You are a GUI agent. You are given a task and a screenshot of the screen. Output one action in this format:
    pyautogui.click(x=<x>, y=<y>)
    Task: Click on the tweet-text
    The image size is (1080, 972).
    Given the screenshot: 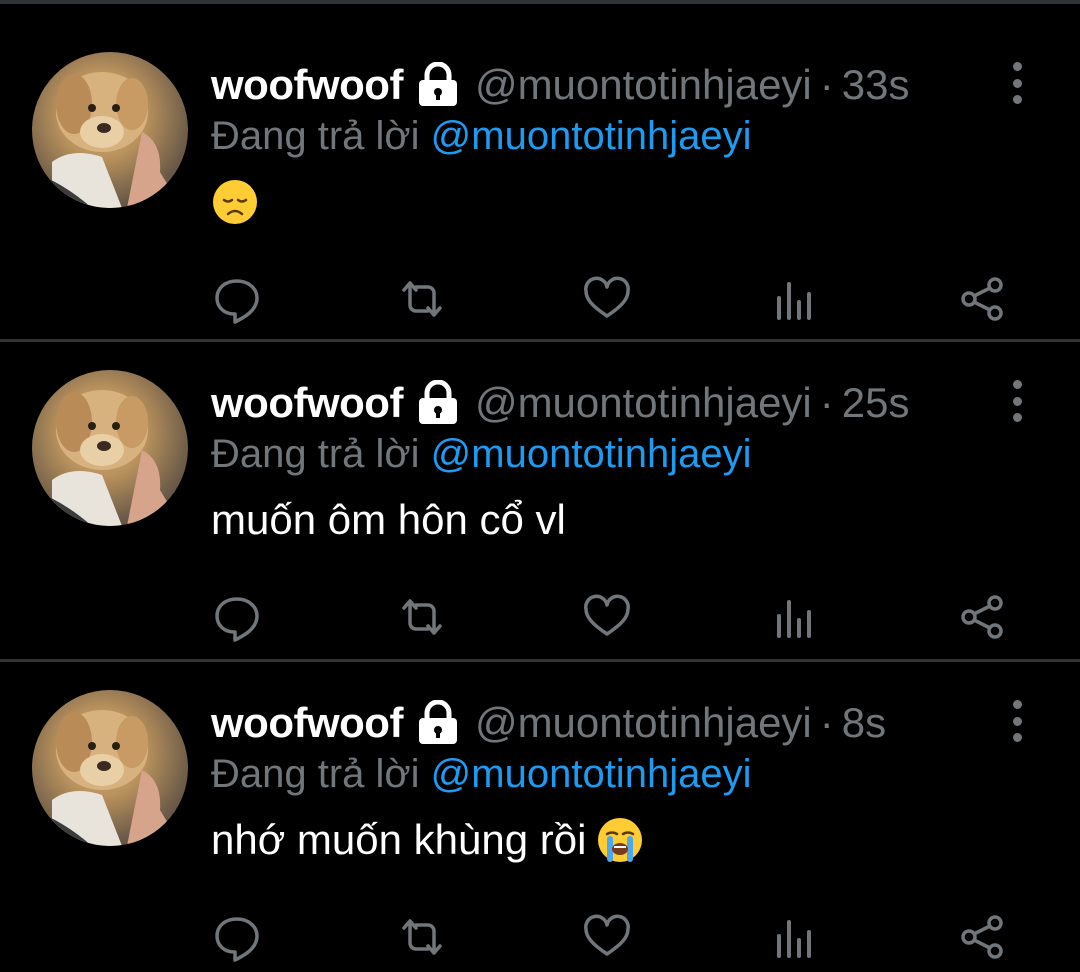 What is the action you would take?
    pyautogui.click(x=235, y=202)
    